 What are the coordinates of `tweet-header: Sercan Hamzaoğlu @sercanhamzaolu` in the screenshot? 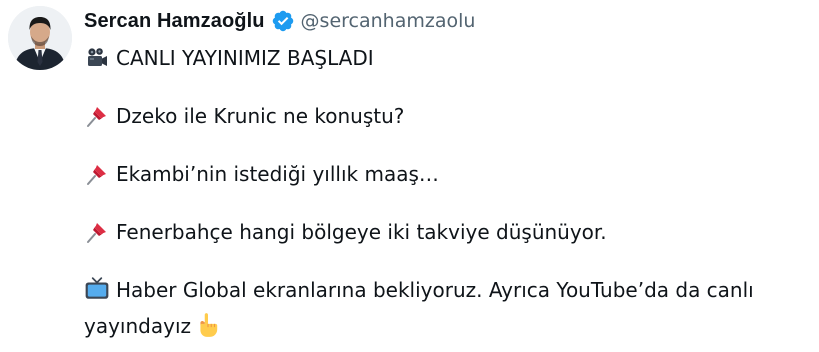 It's located at (279, 21).